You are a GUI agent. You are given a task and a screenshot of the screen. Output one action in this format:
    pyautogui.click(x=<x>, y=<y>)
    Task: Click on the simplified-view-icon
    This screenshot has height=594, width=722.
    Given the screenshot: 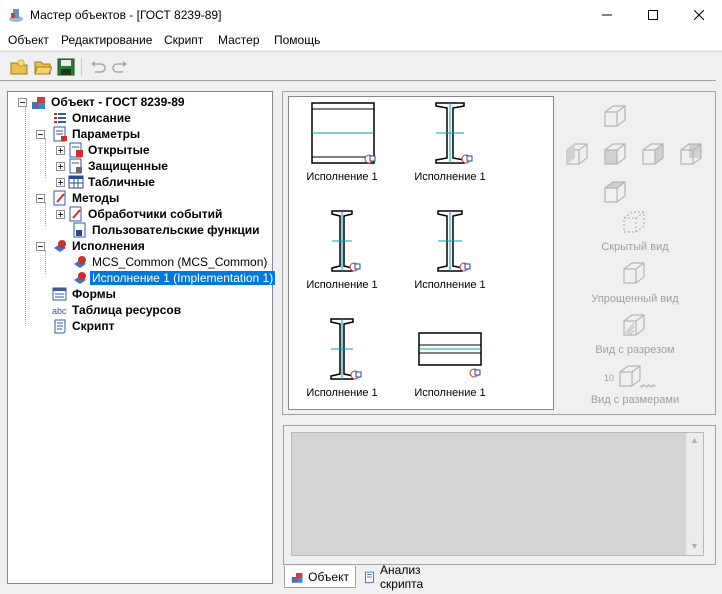 What is the action you would take?
    pyautogui.click(x=634, y=273)
    